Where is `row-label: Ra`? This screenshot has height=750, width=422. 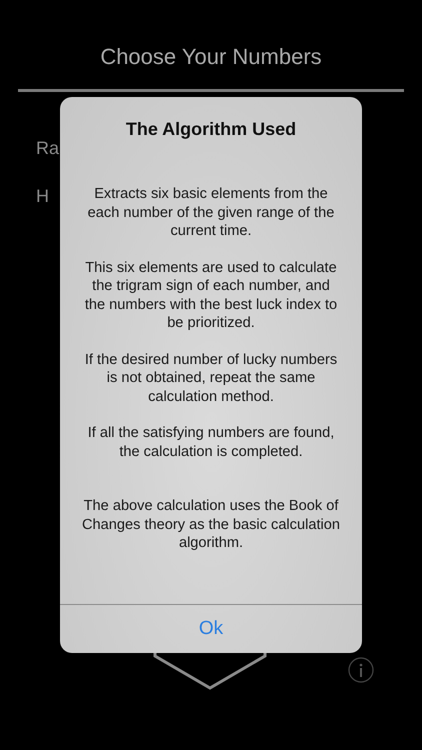 row-label: Ra is located at coordinates (48, 148).